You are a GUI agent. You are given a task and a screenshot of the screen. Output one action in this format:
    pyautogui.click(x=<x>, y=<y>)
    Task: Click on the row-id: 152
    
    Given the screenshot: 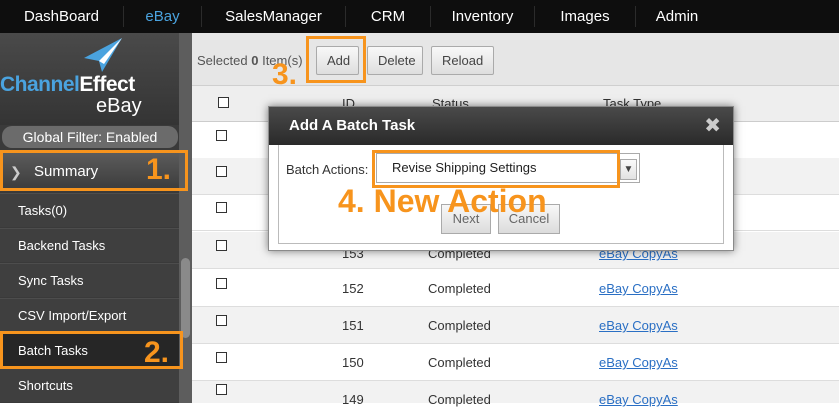 What is the action you would take?
    pyautogui.click(x=353, y=288)
    